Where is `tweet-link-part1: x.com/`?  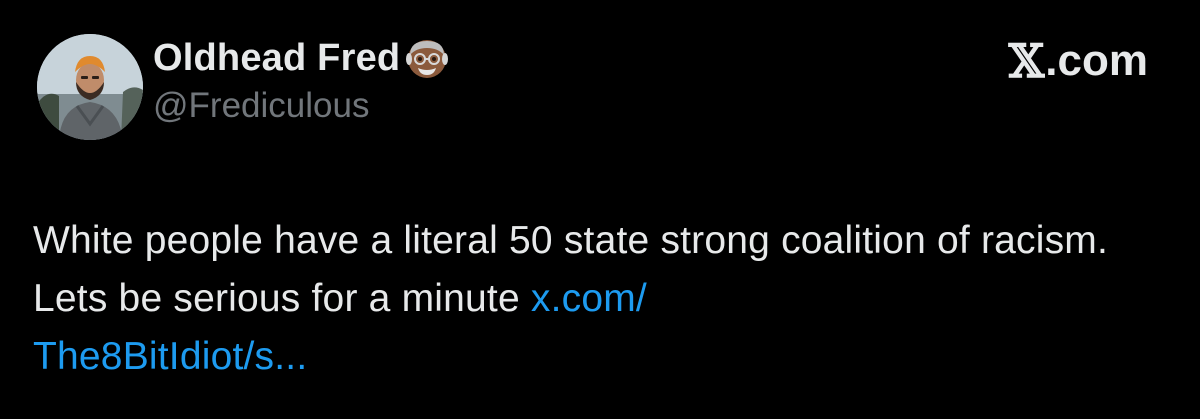
tweet-link-part1: x.com/ is located at coordinates (588, 298).